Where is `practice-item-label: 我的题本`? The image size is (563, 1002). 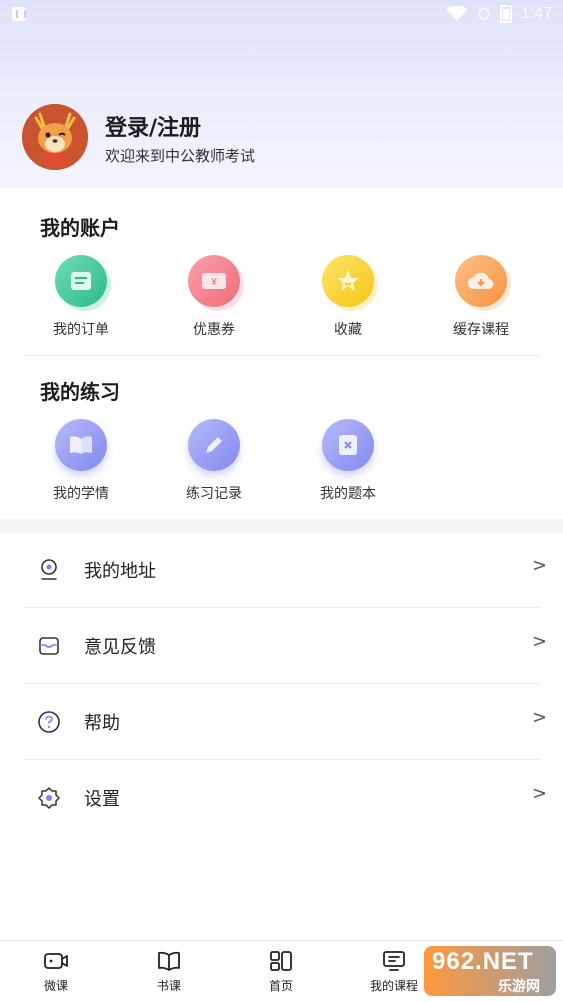 practice-item-label: 我的题本 is located at coordinates (348, 494).